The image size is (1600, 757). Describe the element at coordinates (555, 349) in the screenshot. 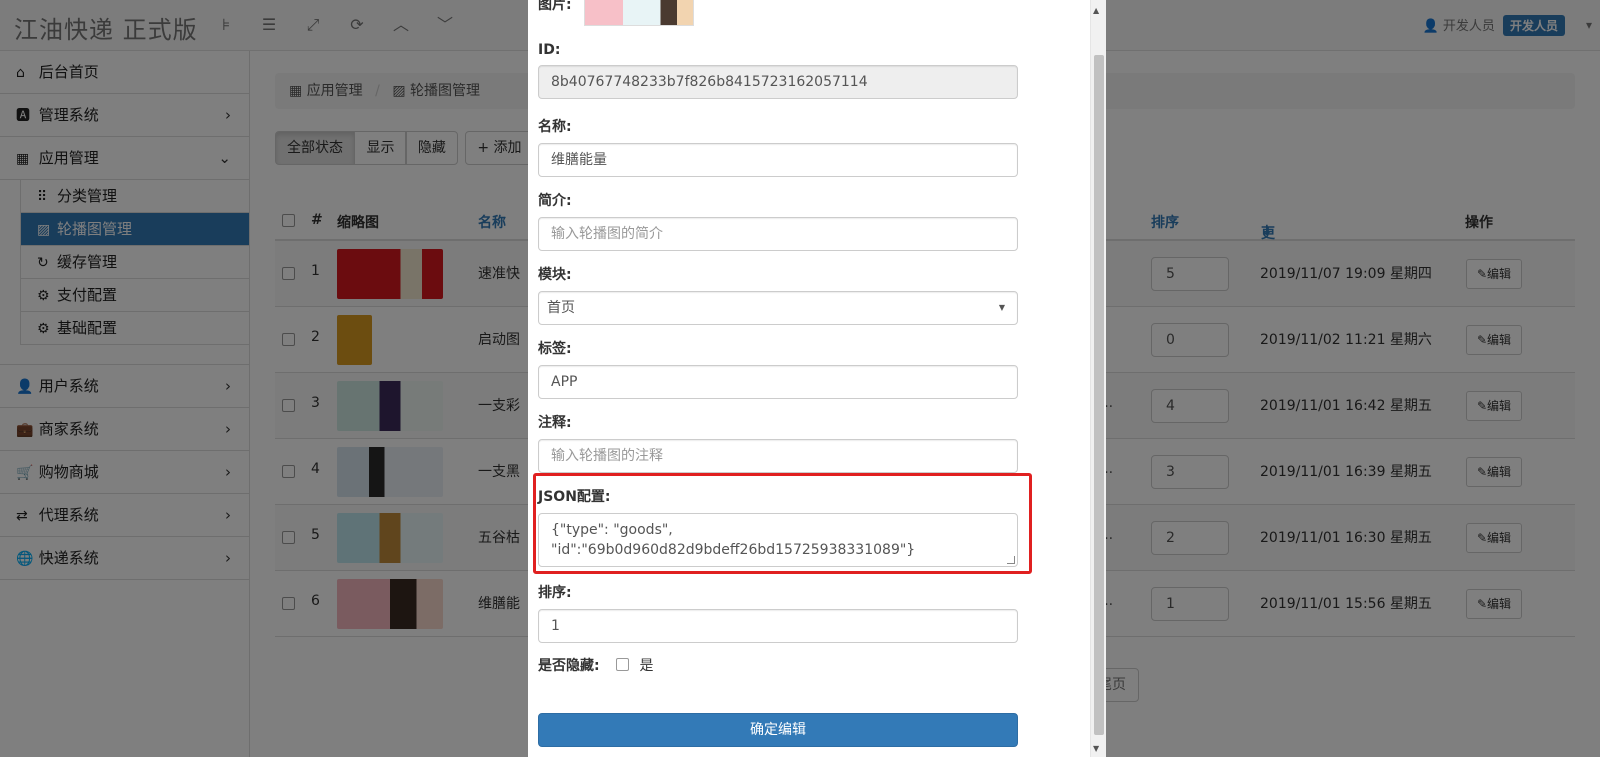

I see `tag-label: 标签:` at that location.